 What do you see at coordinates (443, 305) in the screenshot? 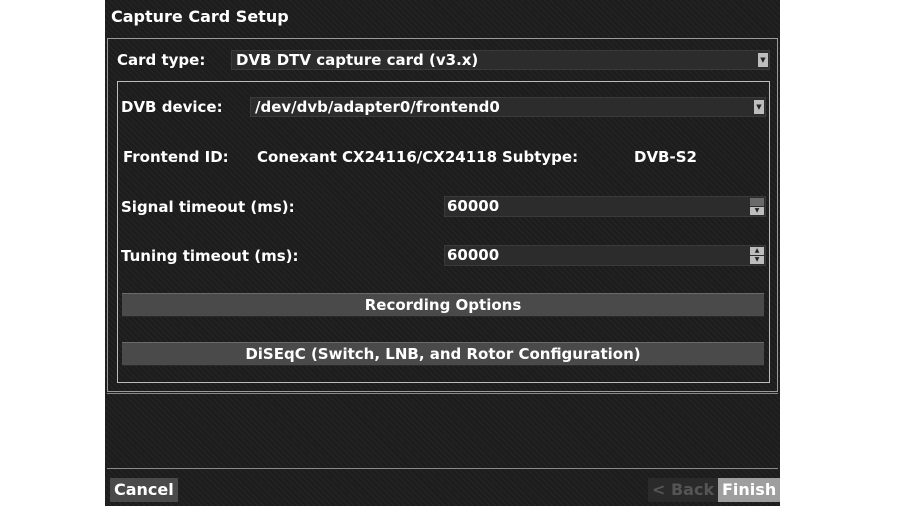
I see `recording-options-button: Recording Options` at bounding box center [443, 305].